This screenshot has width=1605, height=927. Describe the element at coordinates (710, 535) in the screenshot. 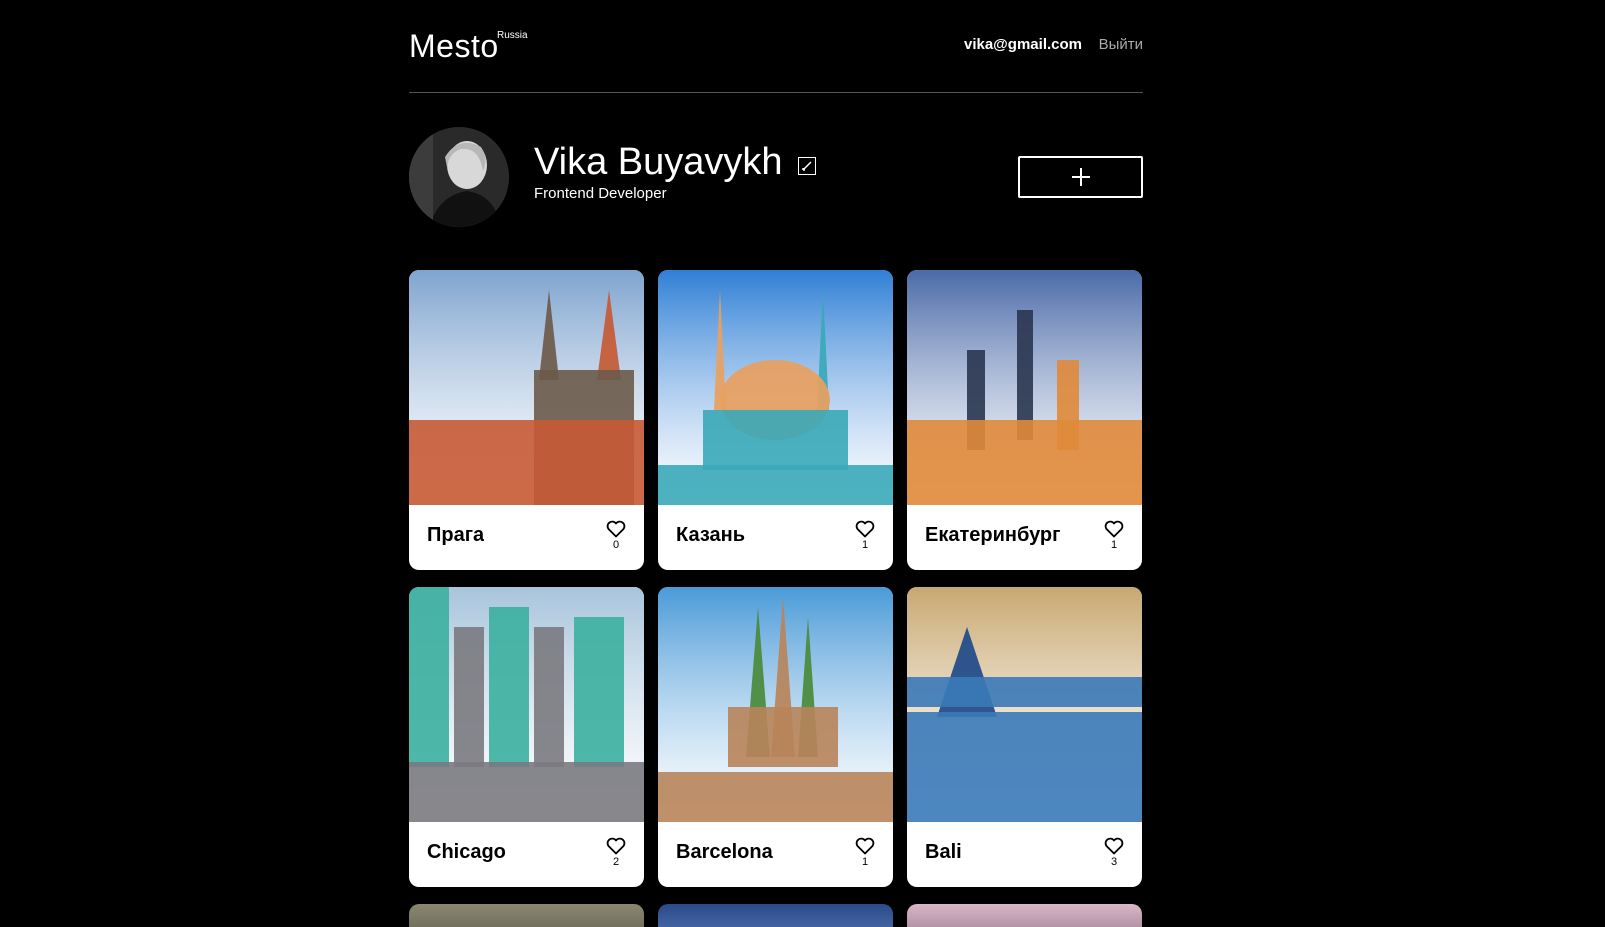

I see `card-title: Казань` at that location.